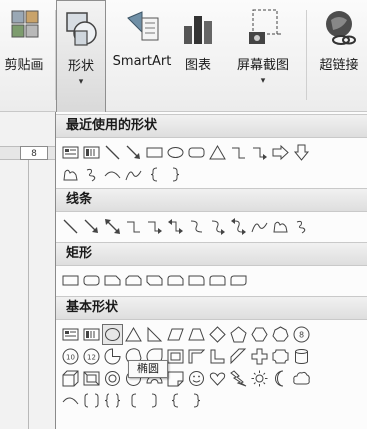 The image size is (367, 429). What do you see at coordinates (238, 280) in the screenshot?
I see `round-diagonal-rectangle-shape` at bounding box center [238, 280].